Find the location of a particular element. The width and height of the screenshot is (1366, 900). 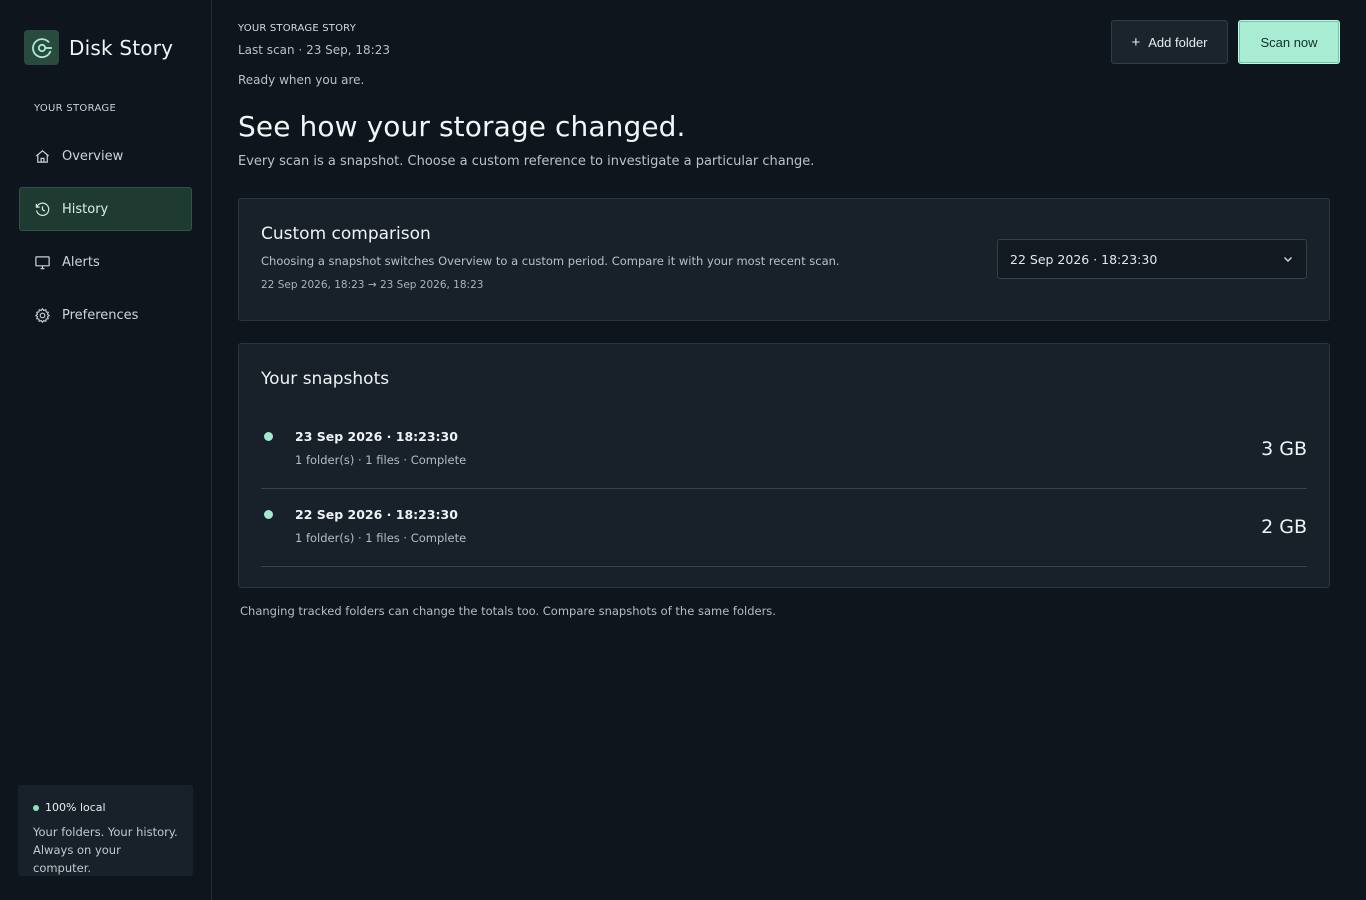

local-card-title-text: 100% local is located at coordinates (75, 807).